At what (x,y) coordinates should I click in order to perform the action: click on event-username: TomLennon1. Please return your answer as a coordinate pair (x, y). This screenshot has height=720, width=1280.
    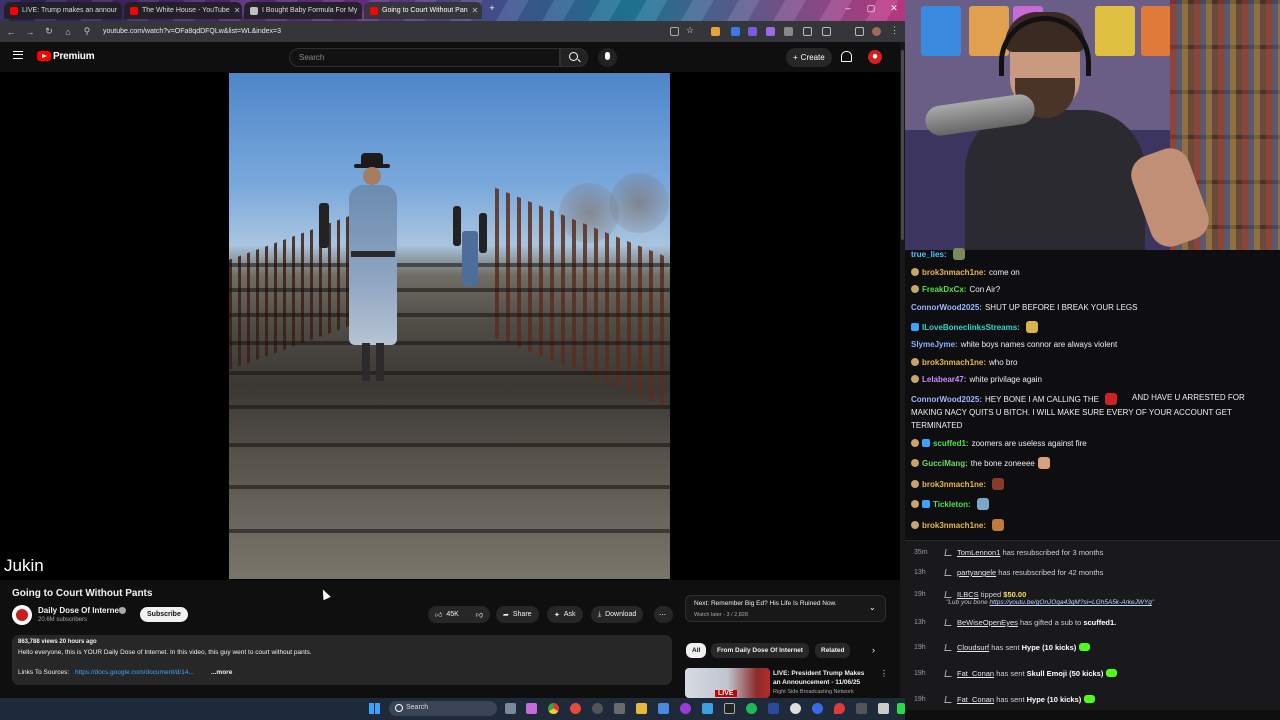
    Looking at the image, I should click on (978, 552).